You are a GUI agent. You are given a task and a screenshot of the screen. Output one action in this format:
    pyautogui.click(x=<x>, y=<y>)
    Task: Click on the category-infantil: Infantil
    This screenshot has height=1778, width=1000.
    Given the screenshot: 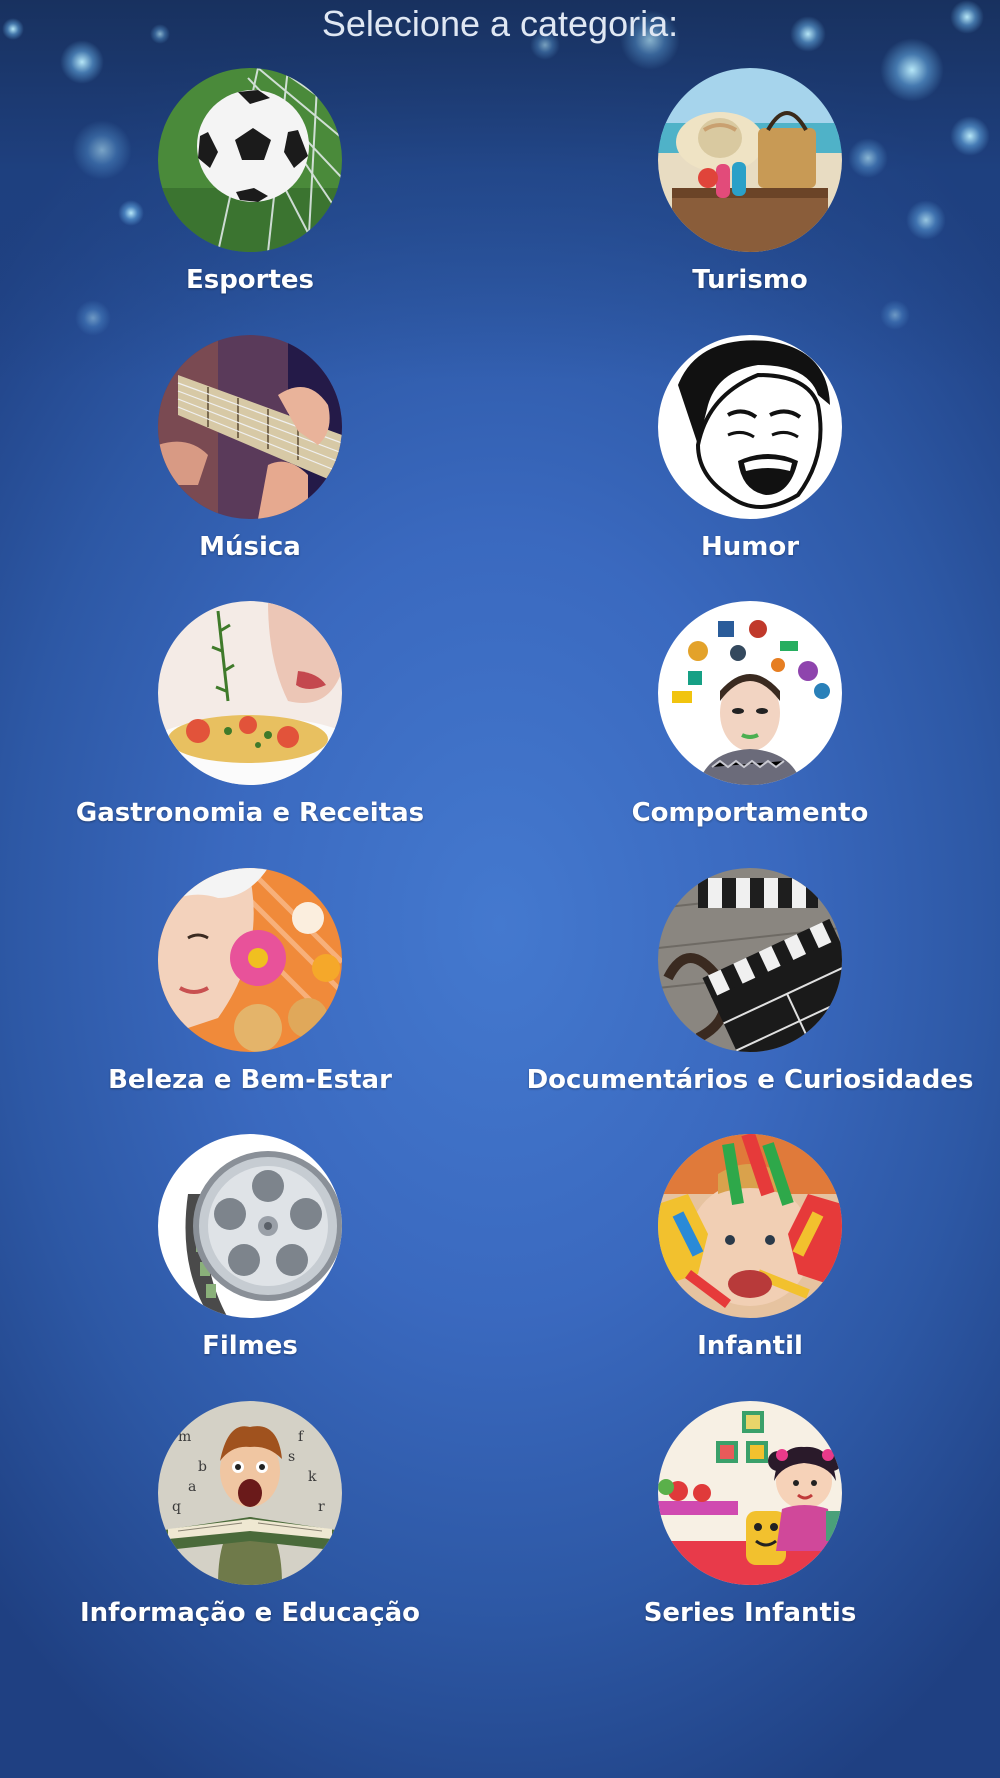 What is the action you would take?
    pyautogui.click(x=750, y=1267)
    